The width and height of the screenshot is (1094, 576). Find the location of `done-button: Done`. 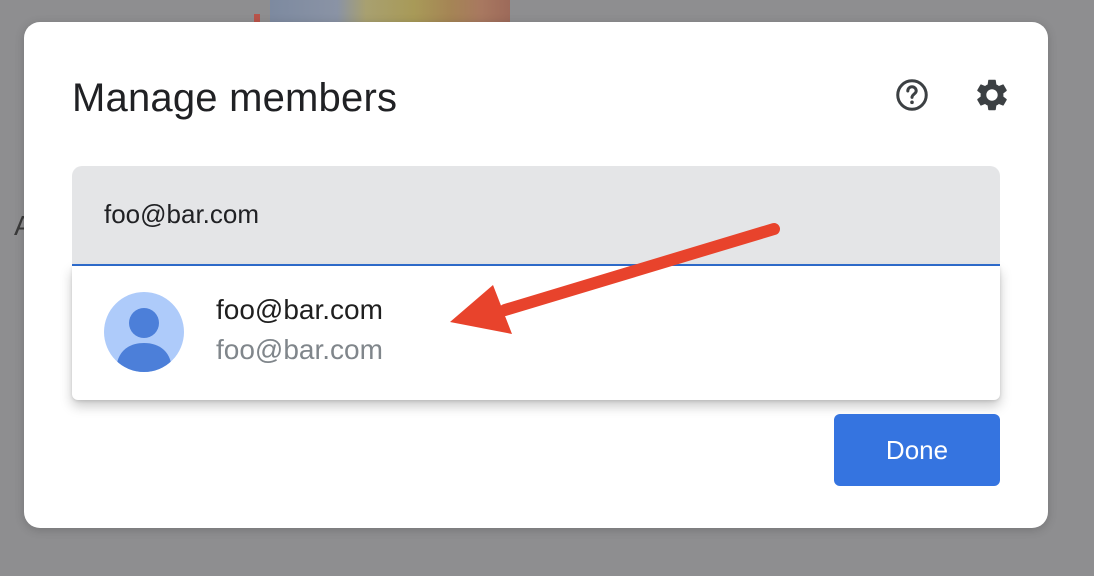

done-button: Done is located at coordinates (917, 450).